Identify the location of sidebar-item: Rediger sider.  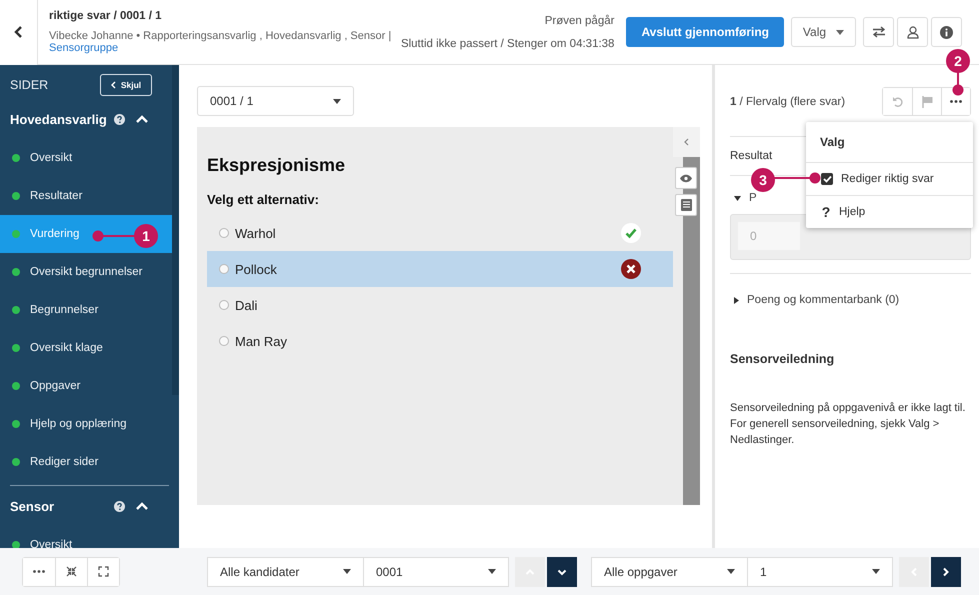
(86, 462).